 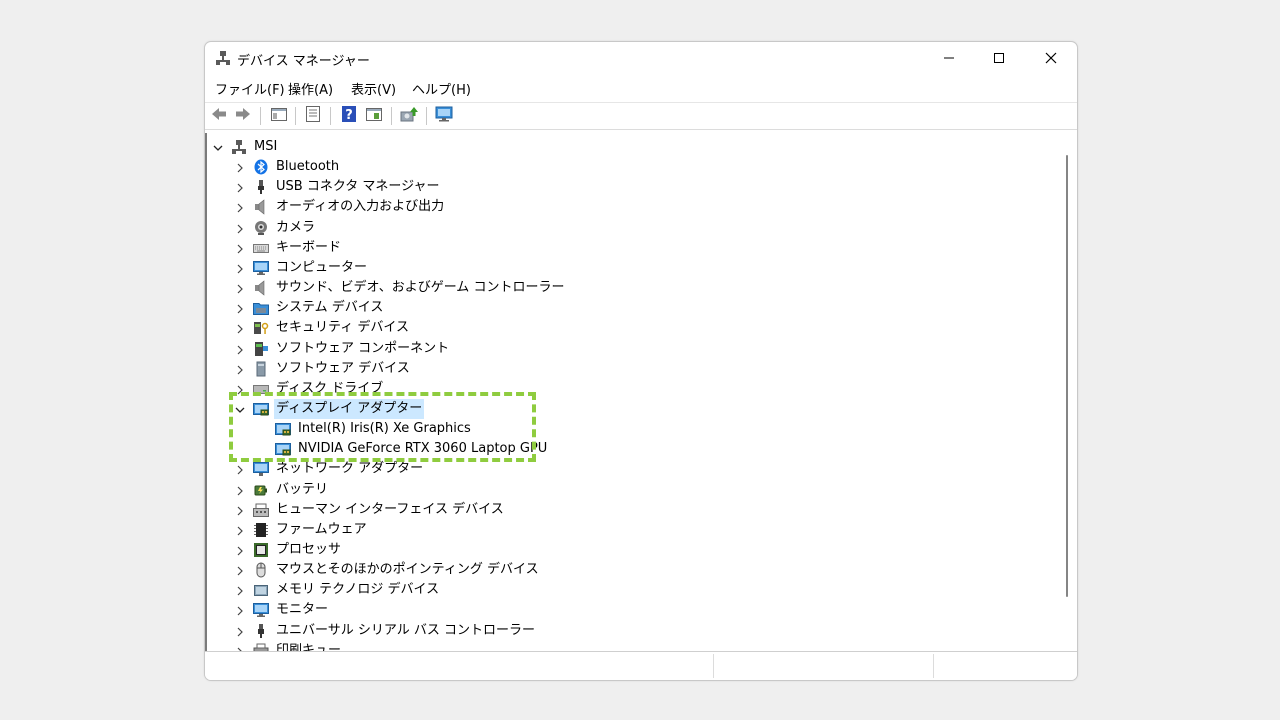 What do you see at coordinates (933, 666) in the screenshot?
I see `status-separator` at bounding box center [933, 666].